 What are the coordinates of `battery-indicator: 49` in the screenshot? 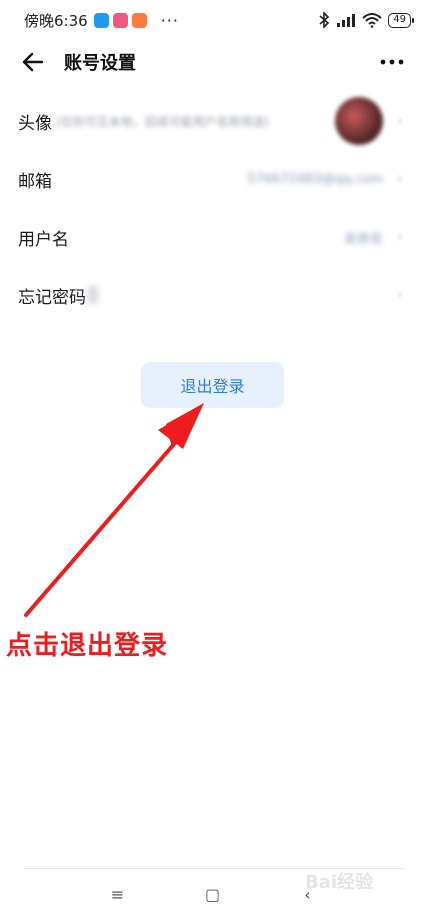 It's located at (401, 20).